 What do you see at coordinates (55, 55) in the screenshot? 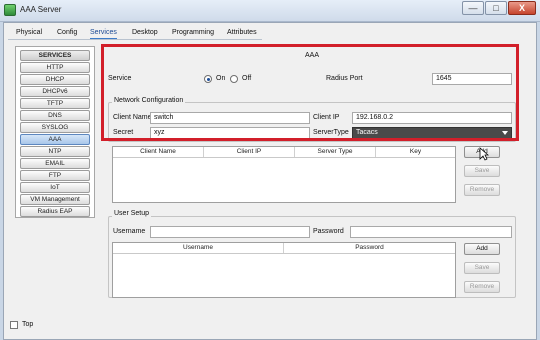
I see `services-header: SERVICES` at bounding box center [55, 55].